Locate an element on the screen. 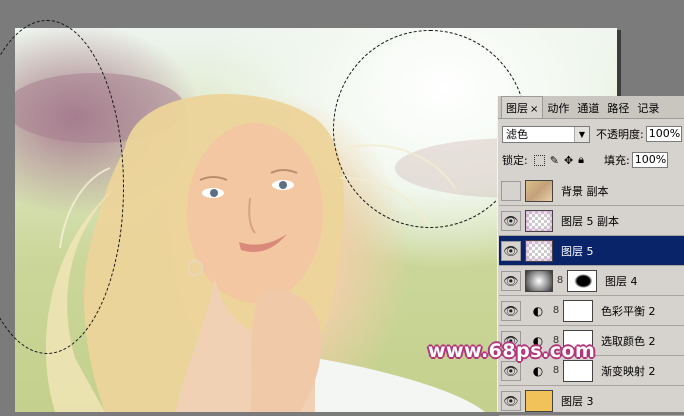 This screenshot has height=416, width=684. site-watermark: www.68ps.com is located at coordinates (512, 351).